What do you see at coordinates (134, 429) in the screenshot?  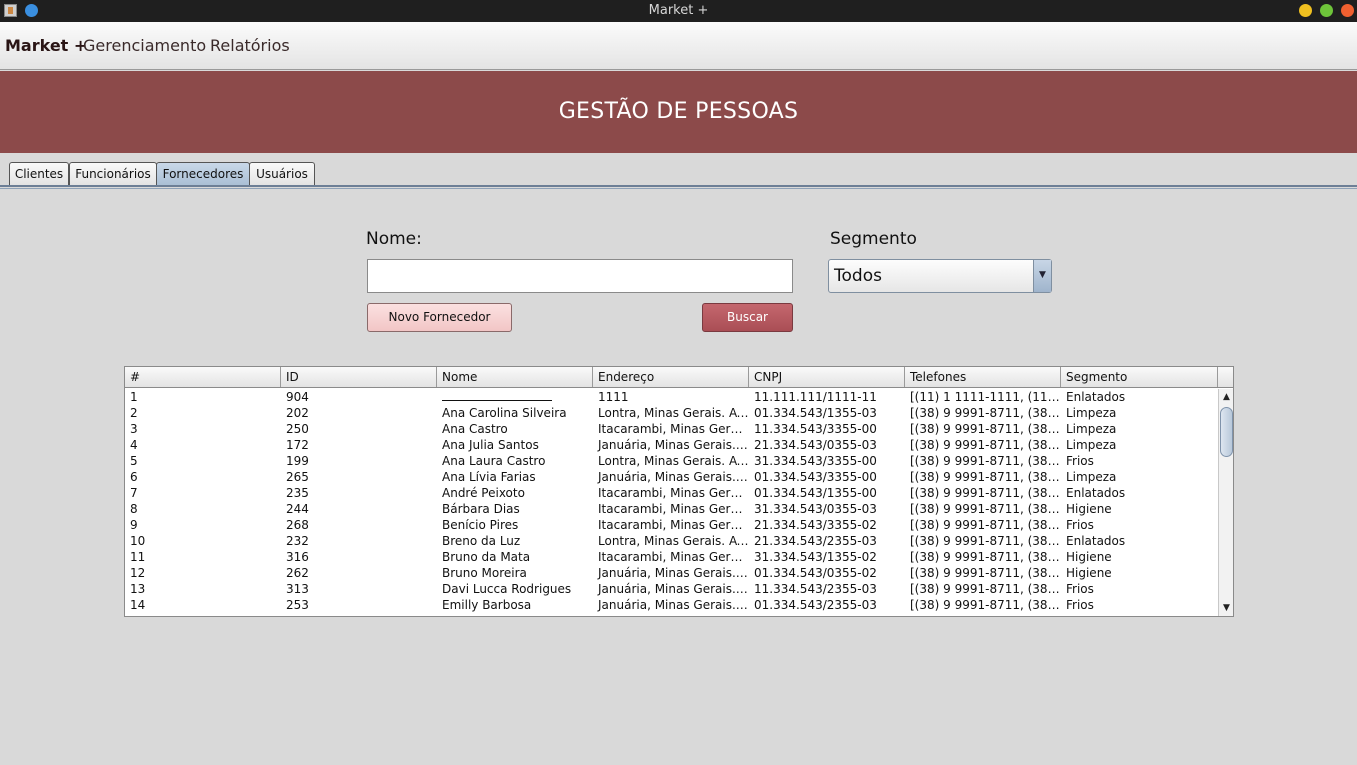 I see `cell-index: 3` at bounding box center [134, 429].